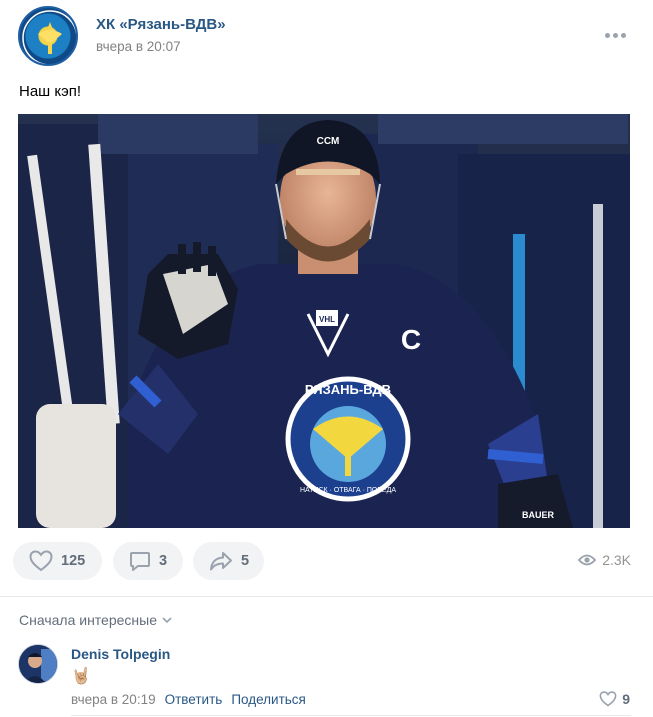 Image resolution: width=653 pixels, height=717 pixels. I want to click on post-actions: 125 3 5 2.3K, so click(328, 562).